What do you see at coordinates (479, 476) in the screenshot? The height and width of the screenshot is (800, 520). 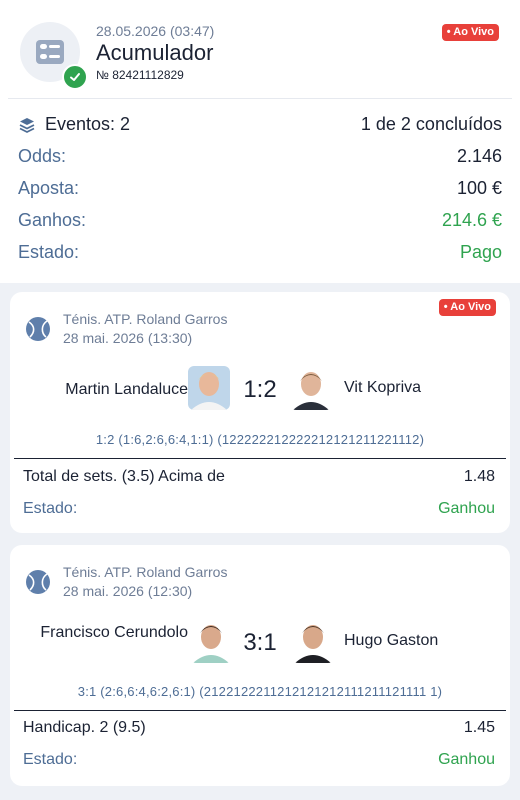 I see `market-odd: 1.48` at bounding box center [479, 476].